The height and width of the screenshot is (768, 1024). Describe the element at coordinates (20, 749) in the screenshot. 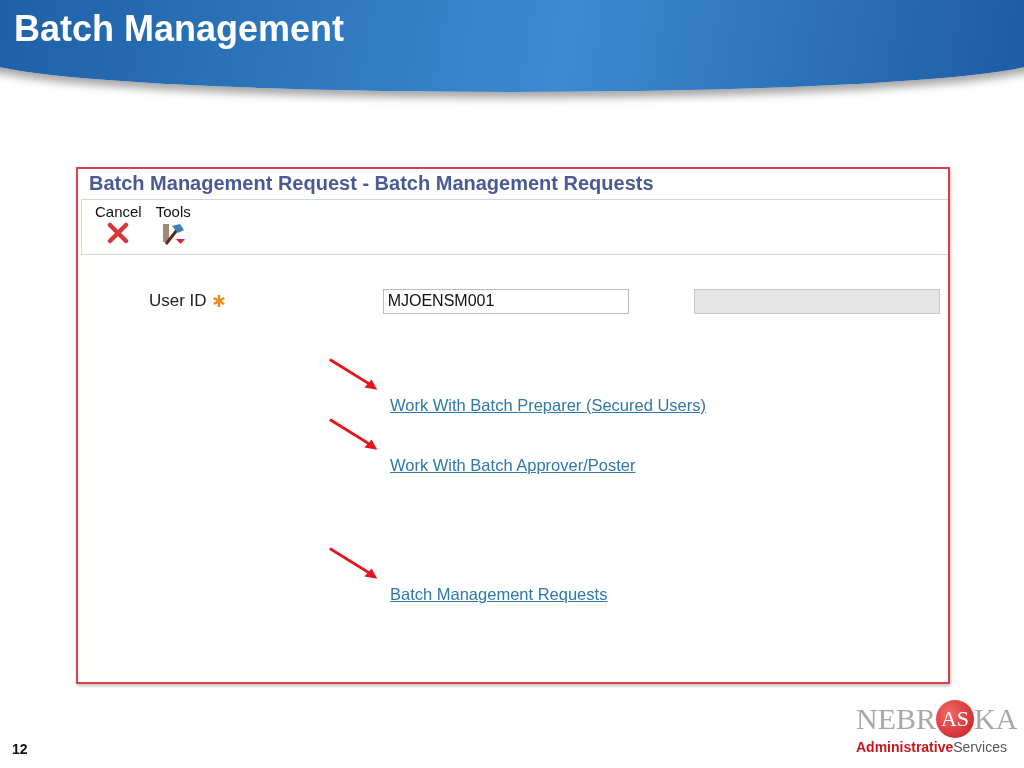

I see `slide-number: 12` at that location.